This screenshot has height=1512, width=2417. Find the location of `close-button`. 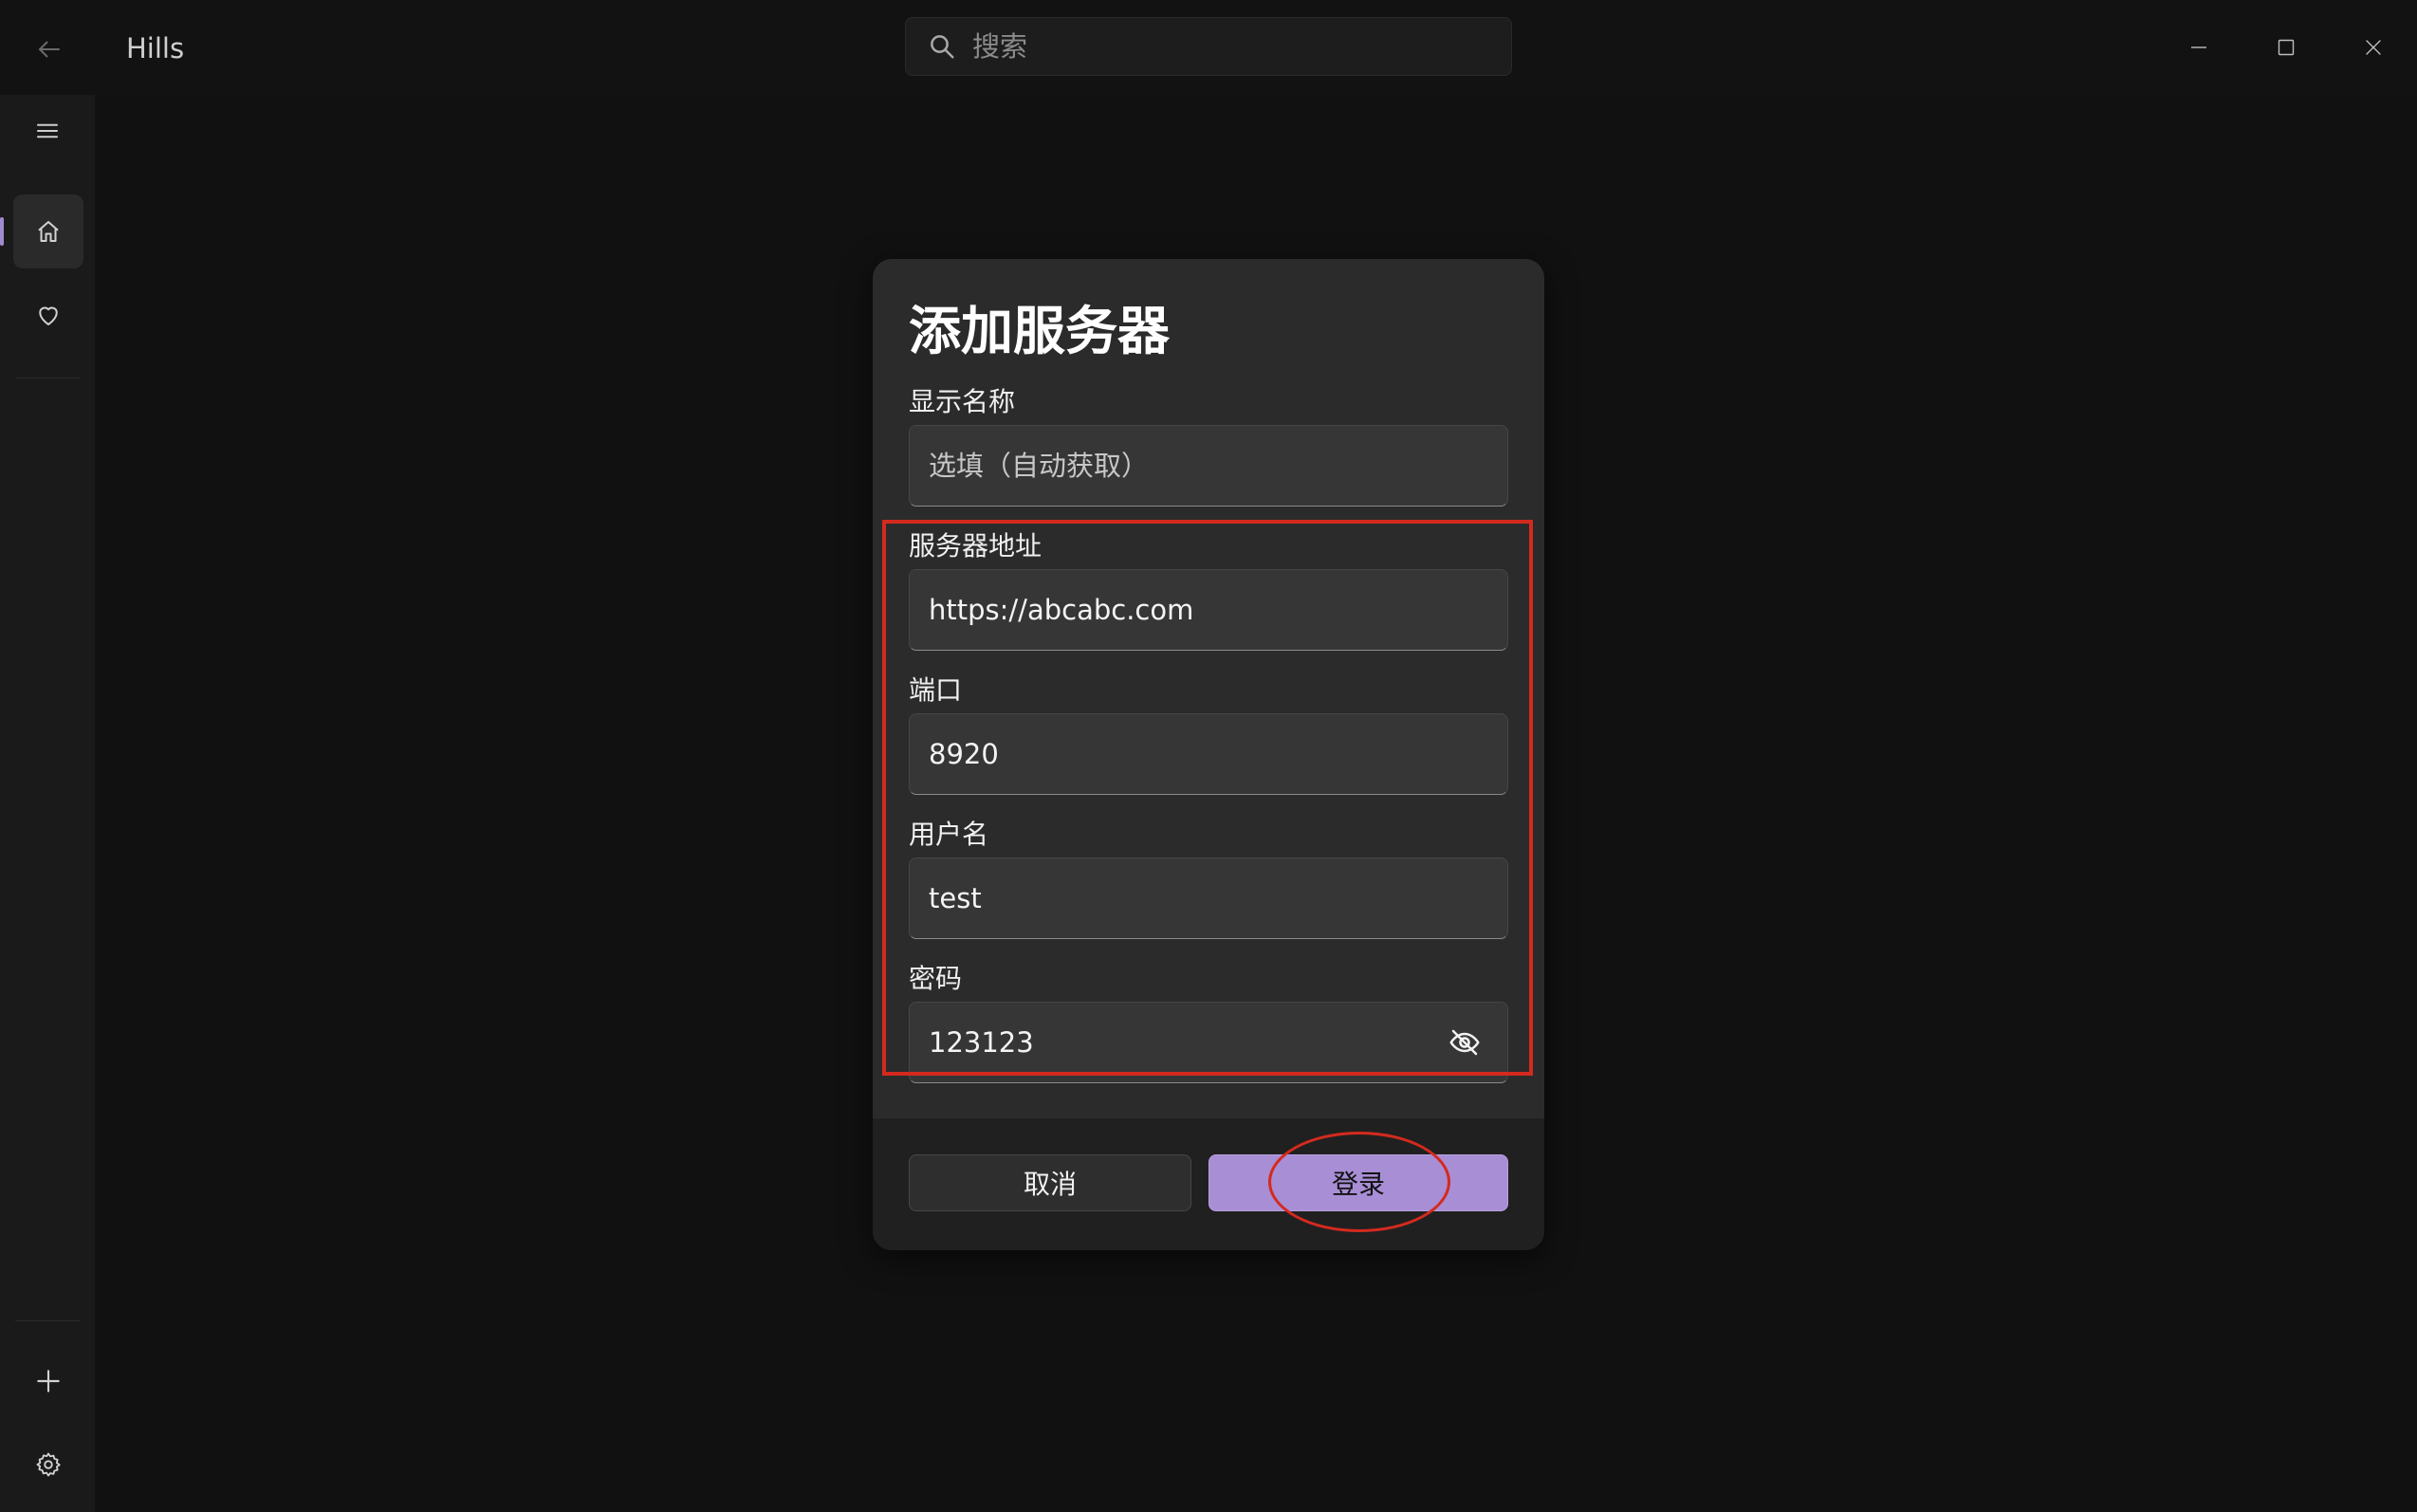

close-button is located at coordinates (2373, 47).